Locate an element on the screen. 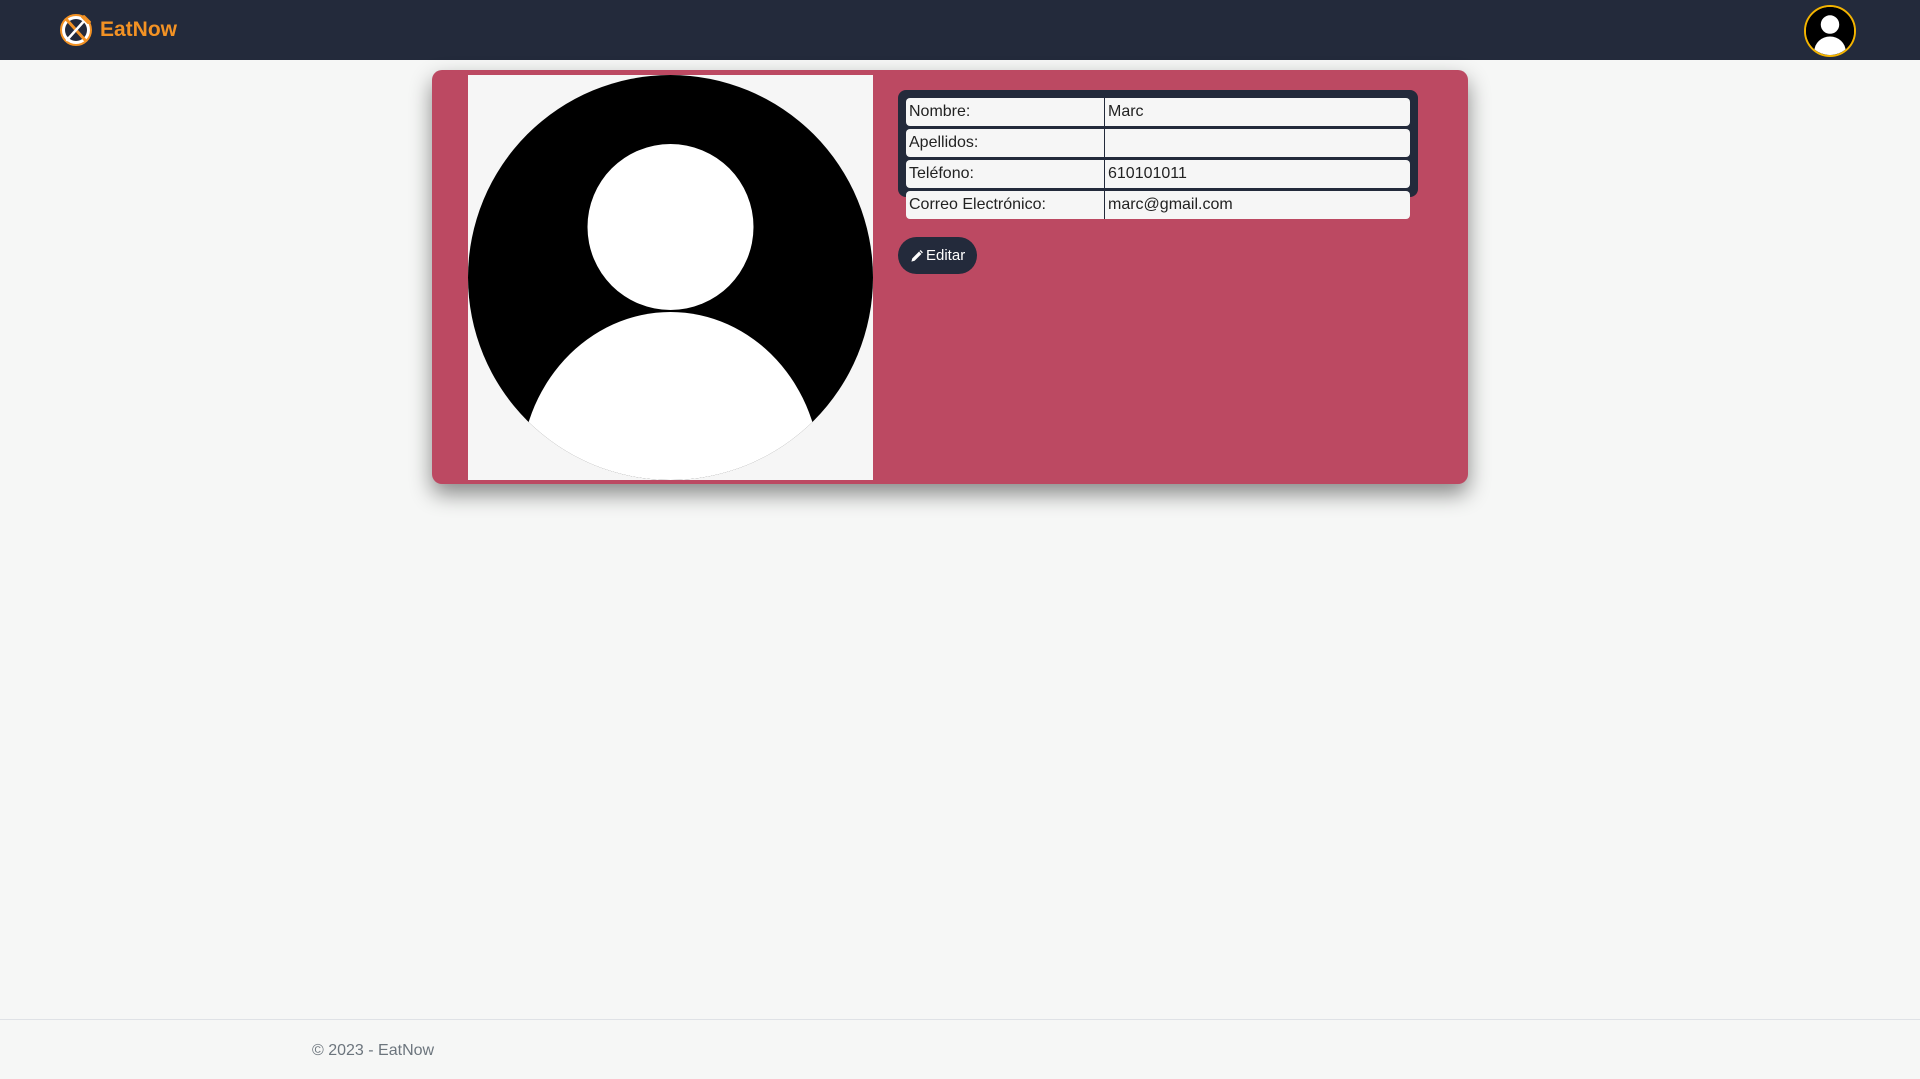 The height and width of the screenshot is (1079, 1920). footer-copyright: © 2023 - EatNow is located at coordinates (373, 1050).